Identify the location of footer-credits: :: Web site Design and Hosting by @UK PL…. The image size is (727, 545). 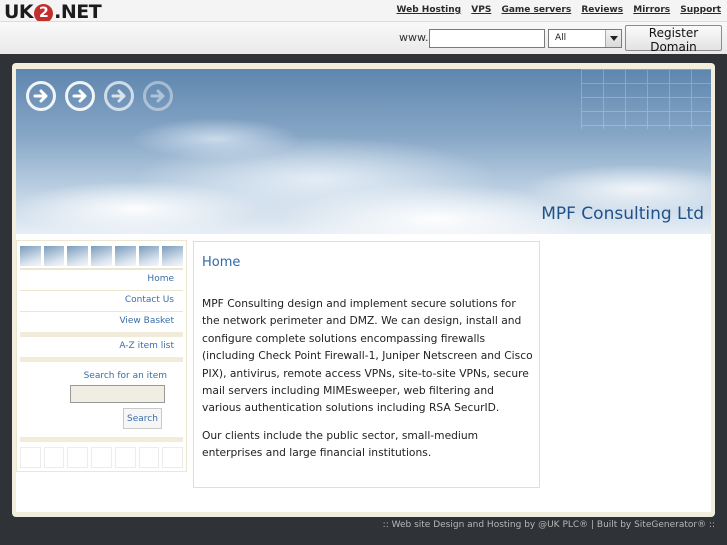
(548, 525).